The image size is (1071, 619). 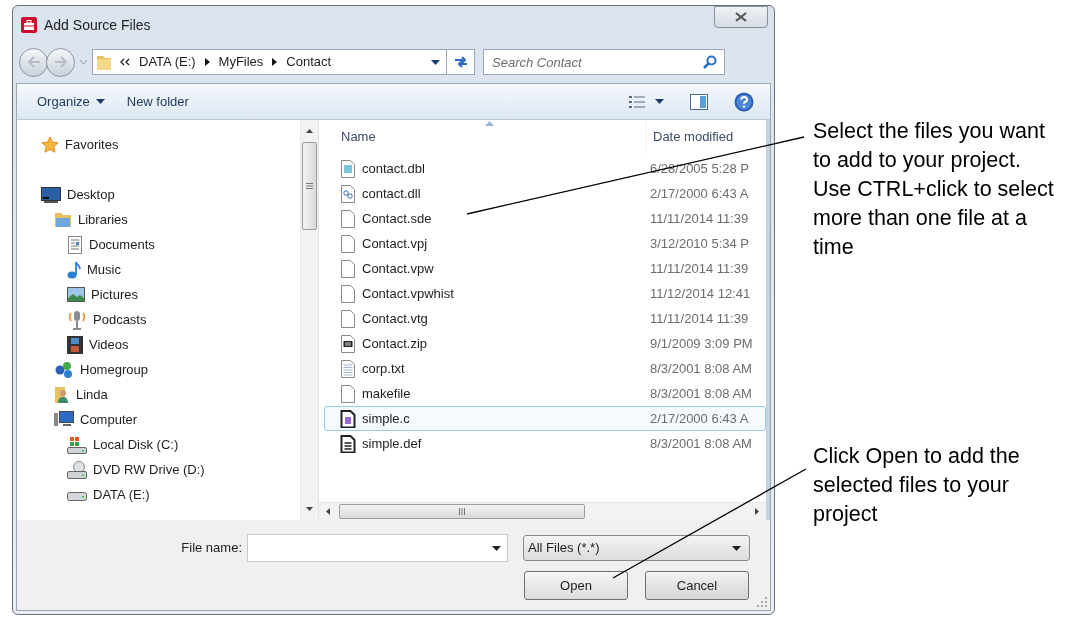 I want to click on date-modified: 9/1/2009 3:09 PM, so click(x=701, y=343).